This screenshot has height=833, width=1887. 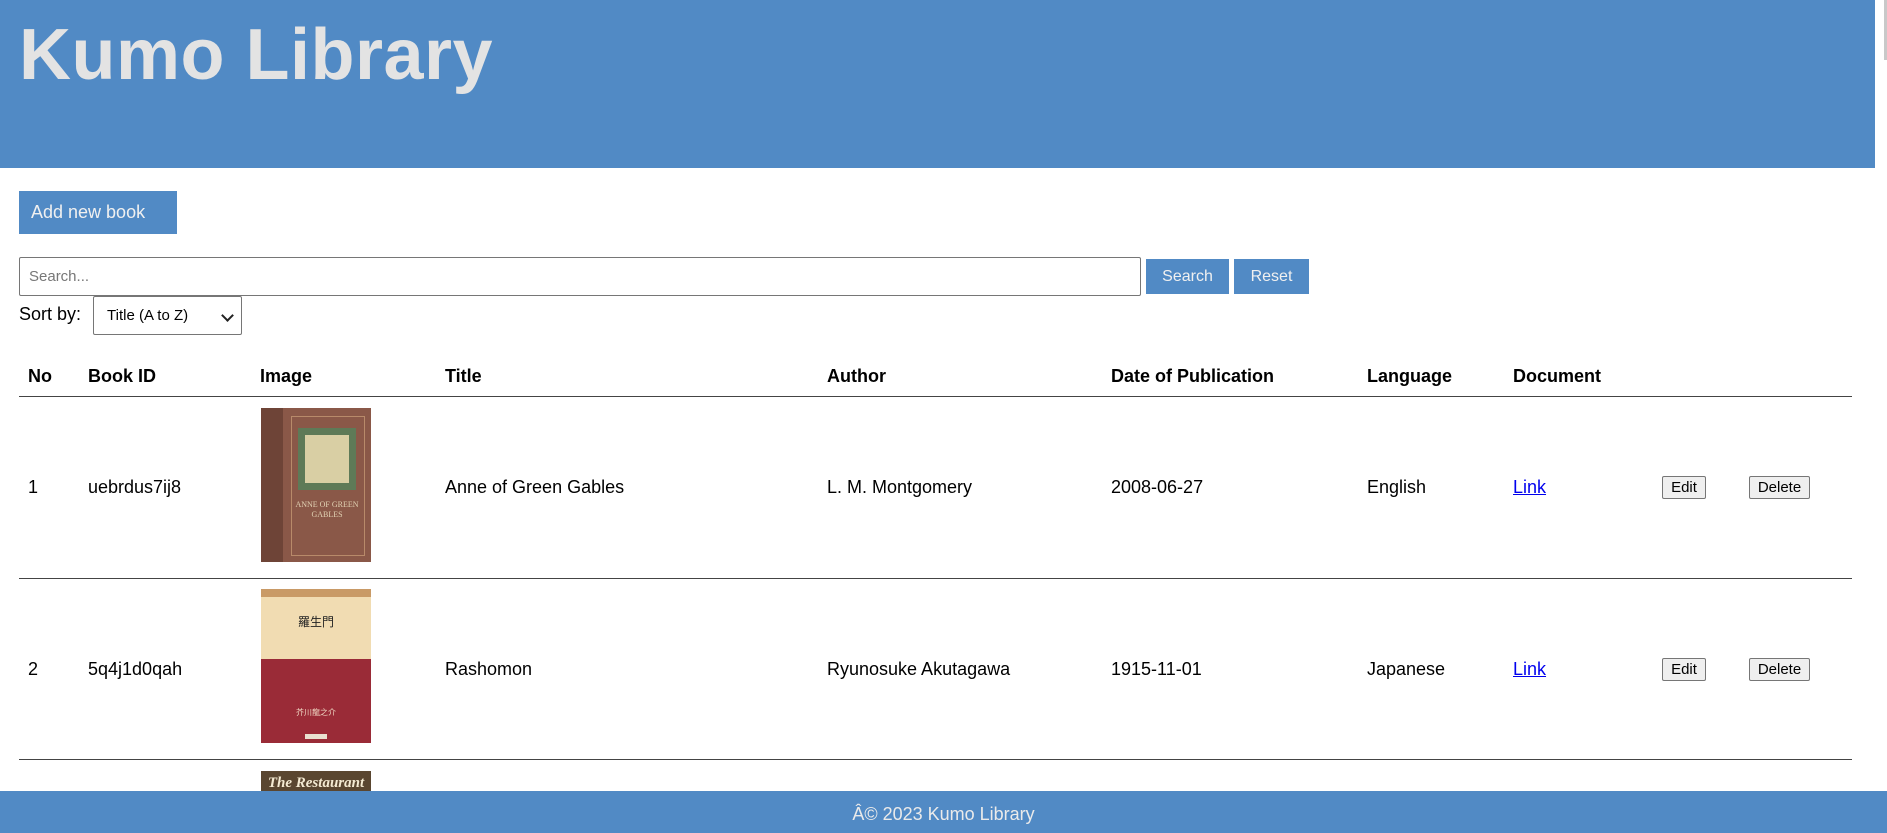 I want to click on row-number: 1, so click(x=33, y=487).